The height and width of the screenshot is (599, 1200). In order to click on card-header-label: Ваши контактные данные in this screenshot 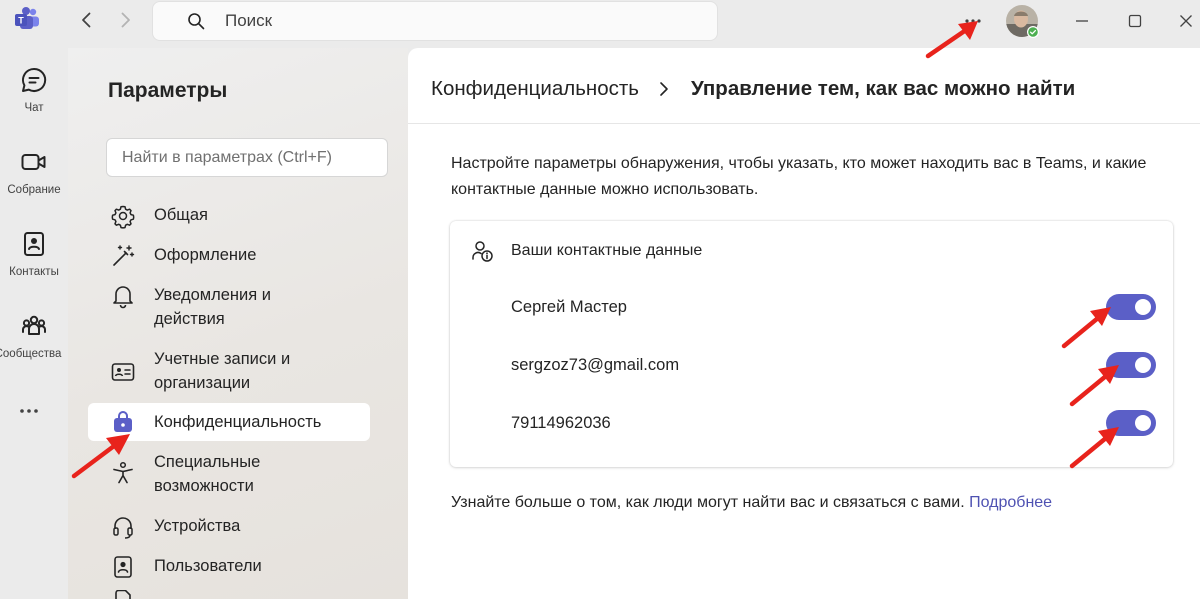, I will do `click(607, 250)`.